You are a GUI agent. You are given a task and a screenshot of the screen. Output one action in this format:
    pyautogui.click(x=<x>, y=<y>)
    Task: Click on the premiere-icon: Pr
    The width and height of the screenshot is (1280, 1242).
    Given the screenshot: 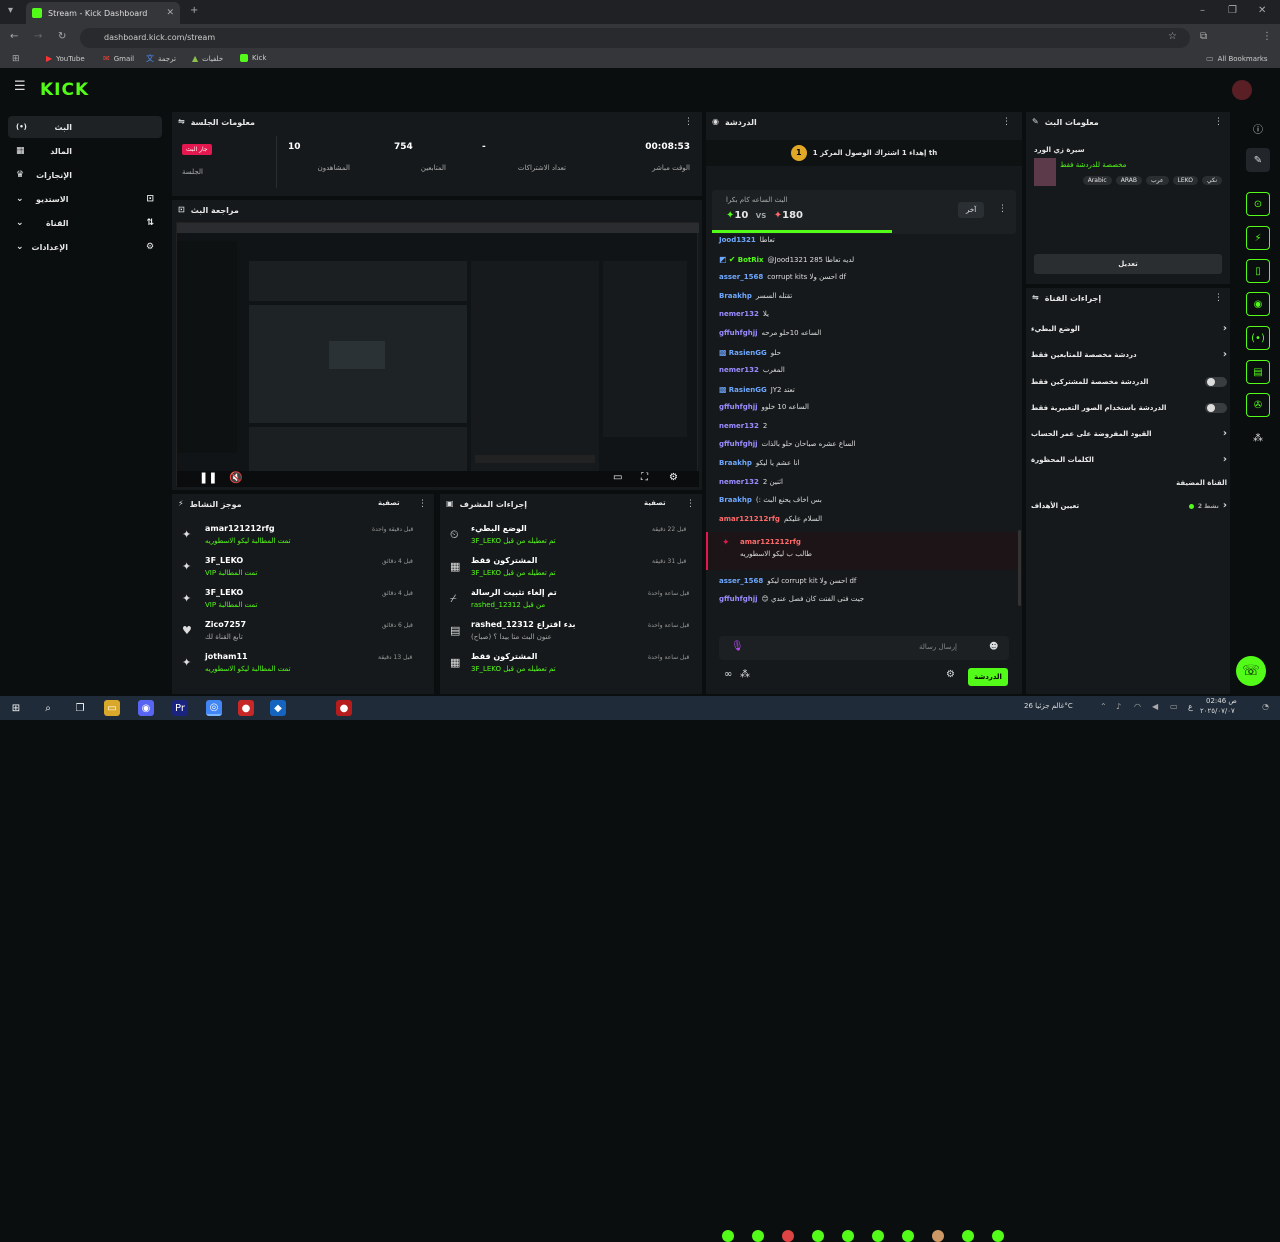 What is the action you would take?
    pyautogui.click(x=180, y=708)
    